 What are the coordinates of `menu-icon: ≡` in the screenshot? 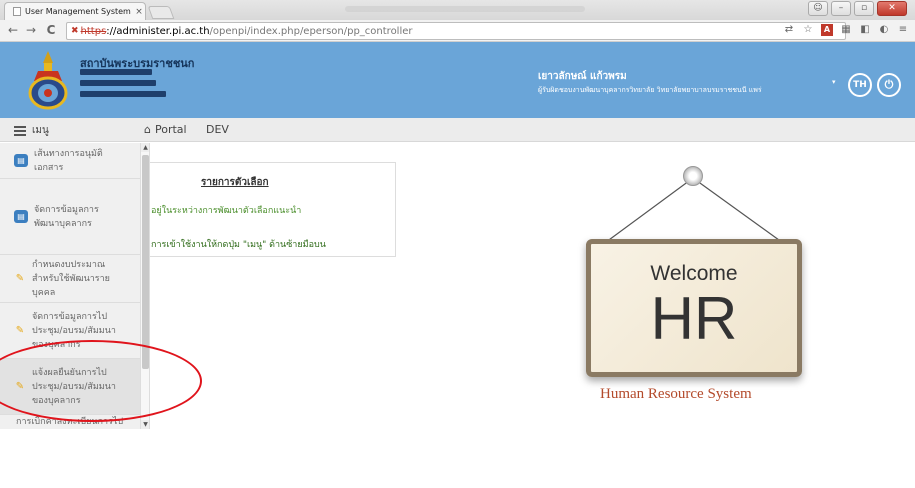 It's located at (903, 30).